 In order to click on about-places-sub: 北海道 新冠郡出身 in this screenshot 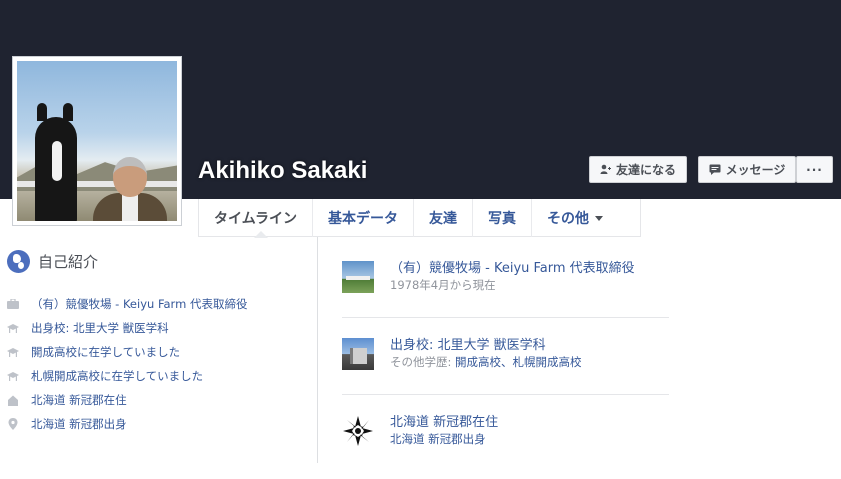, I will do `click(444, 439)`.